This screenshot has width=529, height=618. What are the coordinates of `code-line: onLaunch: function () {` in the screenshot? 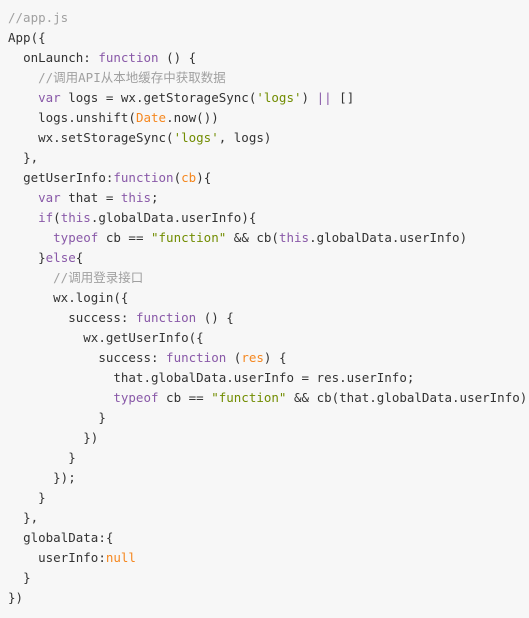 It's located at (264, 58).